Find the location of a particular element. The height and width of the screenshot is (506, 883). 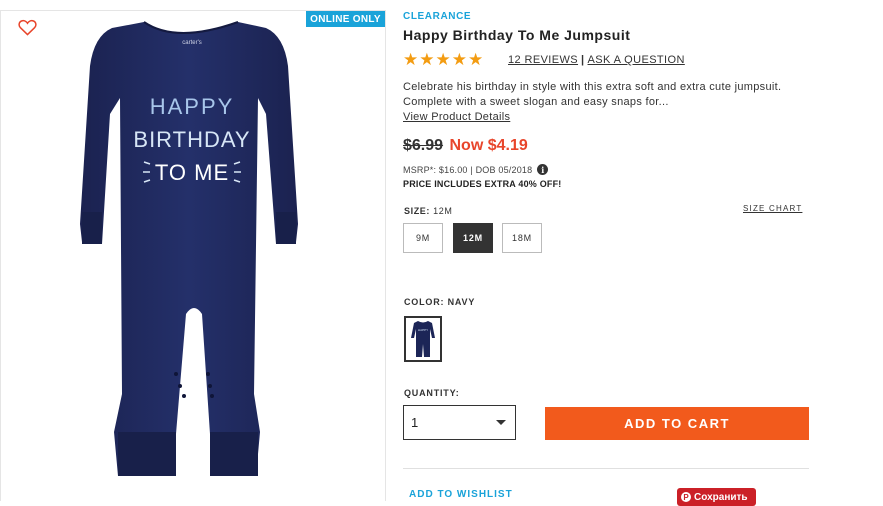

quantity-select: 1 is located at coordinates (459, 422).